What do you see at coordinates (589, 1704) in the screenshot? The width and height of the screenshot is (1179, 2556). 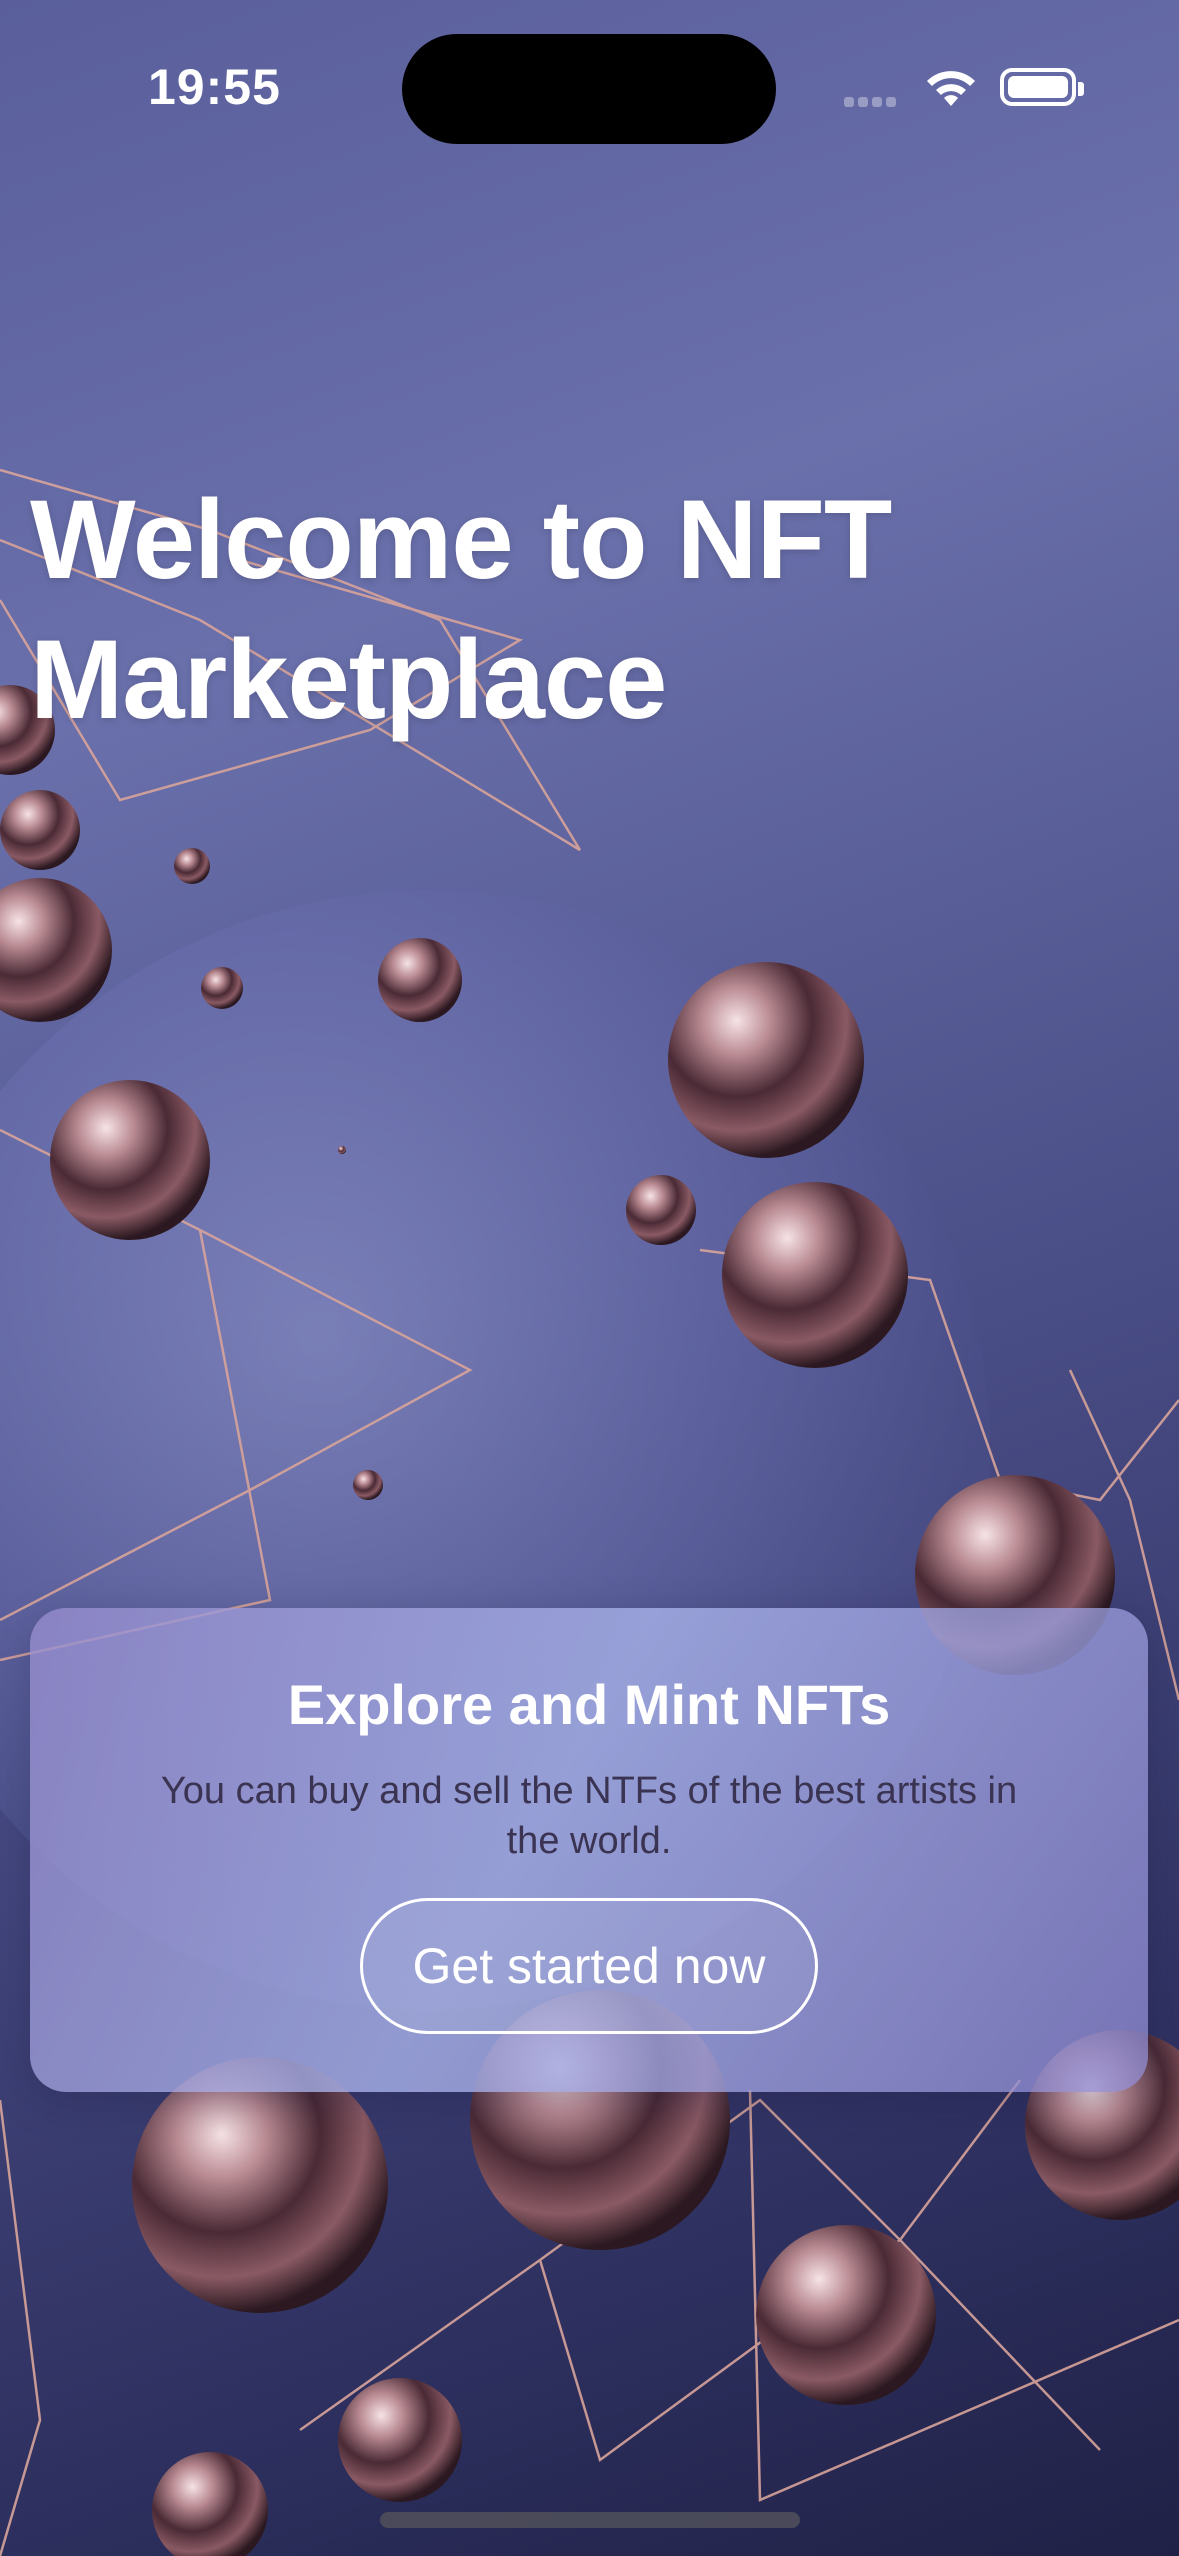 I see `card-title: Explore and Mint NFTs` at bounding box center [589, 1704].